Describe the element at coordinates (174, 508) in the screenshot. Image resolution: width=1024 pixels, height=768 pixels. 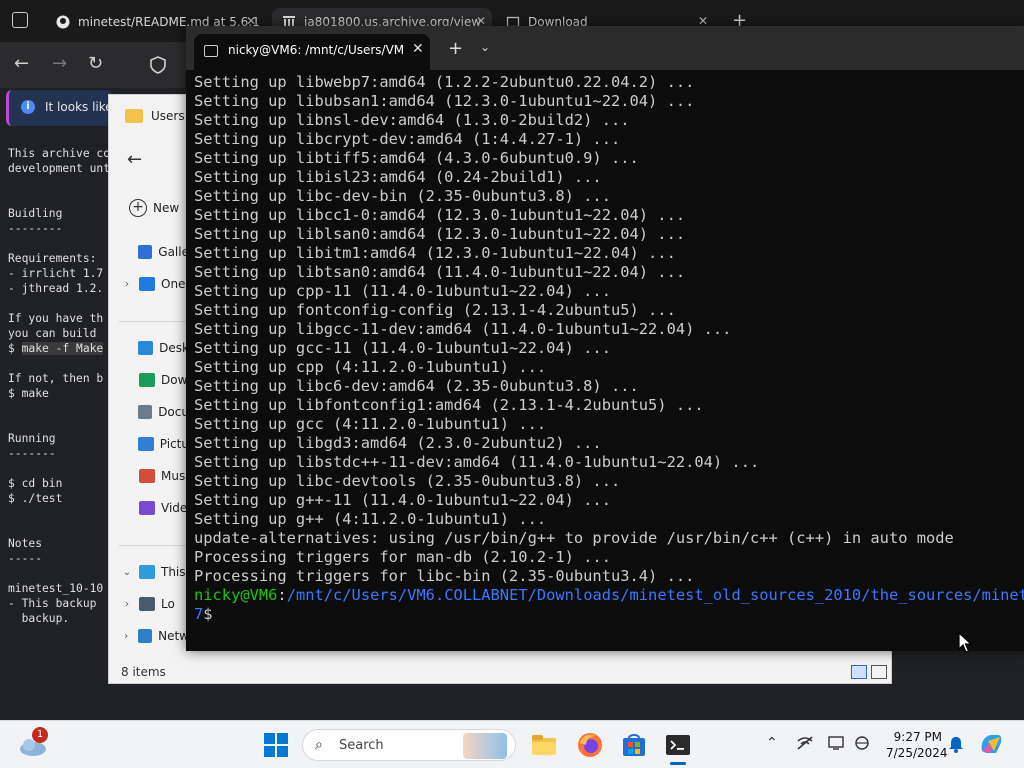
I see `nav-item-label: Vide` at that location.